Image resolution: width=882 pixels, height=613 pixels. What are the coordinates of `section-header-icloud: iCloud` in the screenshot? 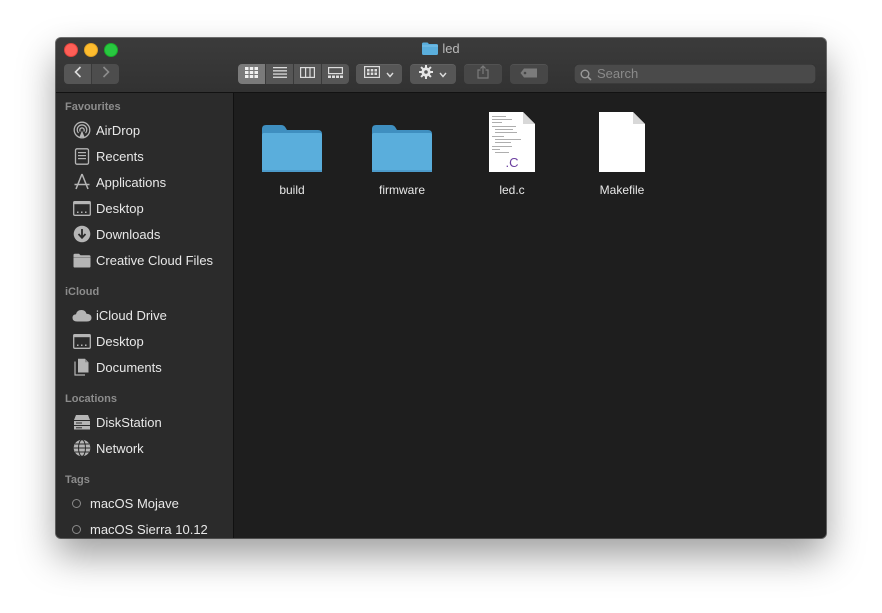 It's located at (82, 292).